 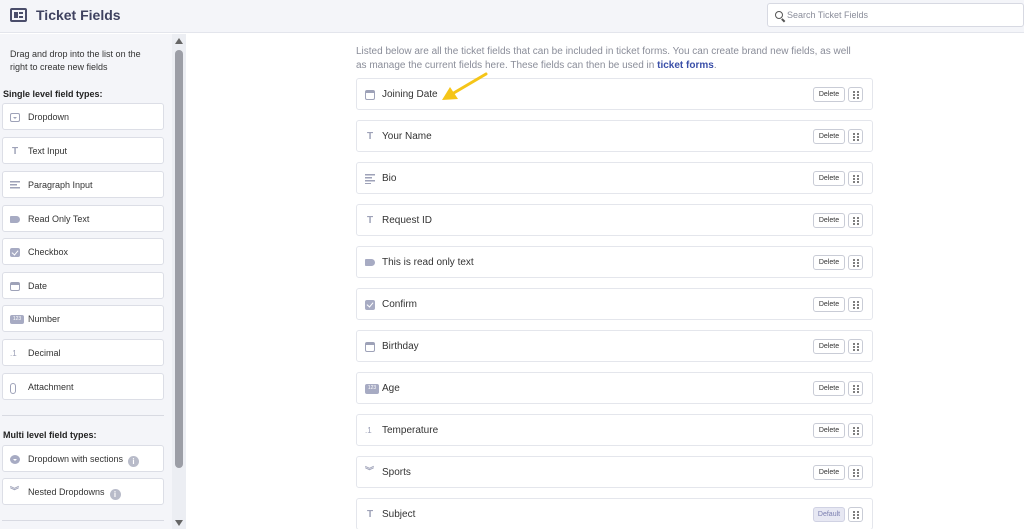 I want to click on field-label: Sports, so click(x=396, y=472).